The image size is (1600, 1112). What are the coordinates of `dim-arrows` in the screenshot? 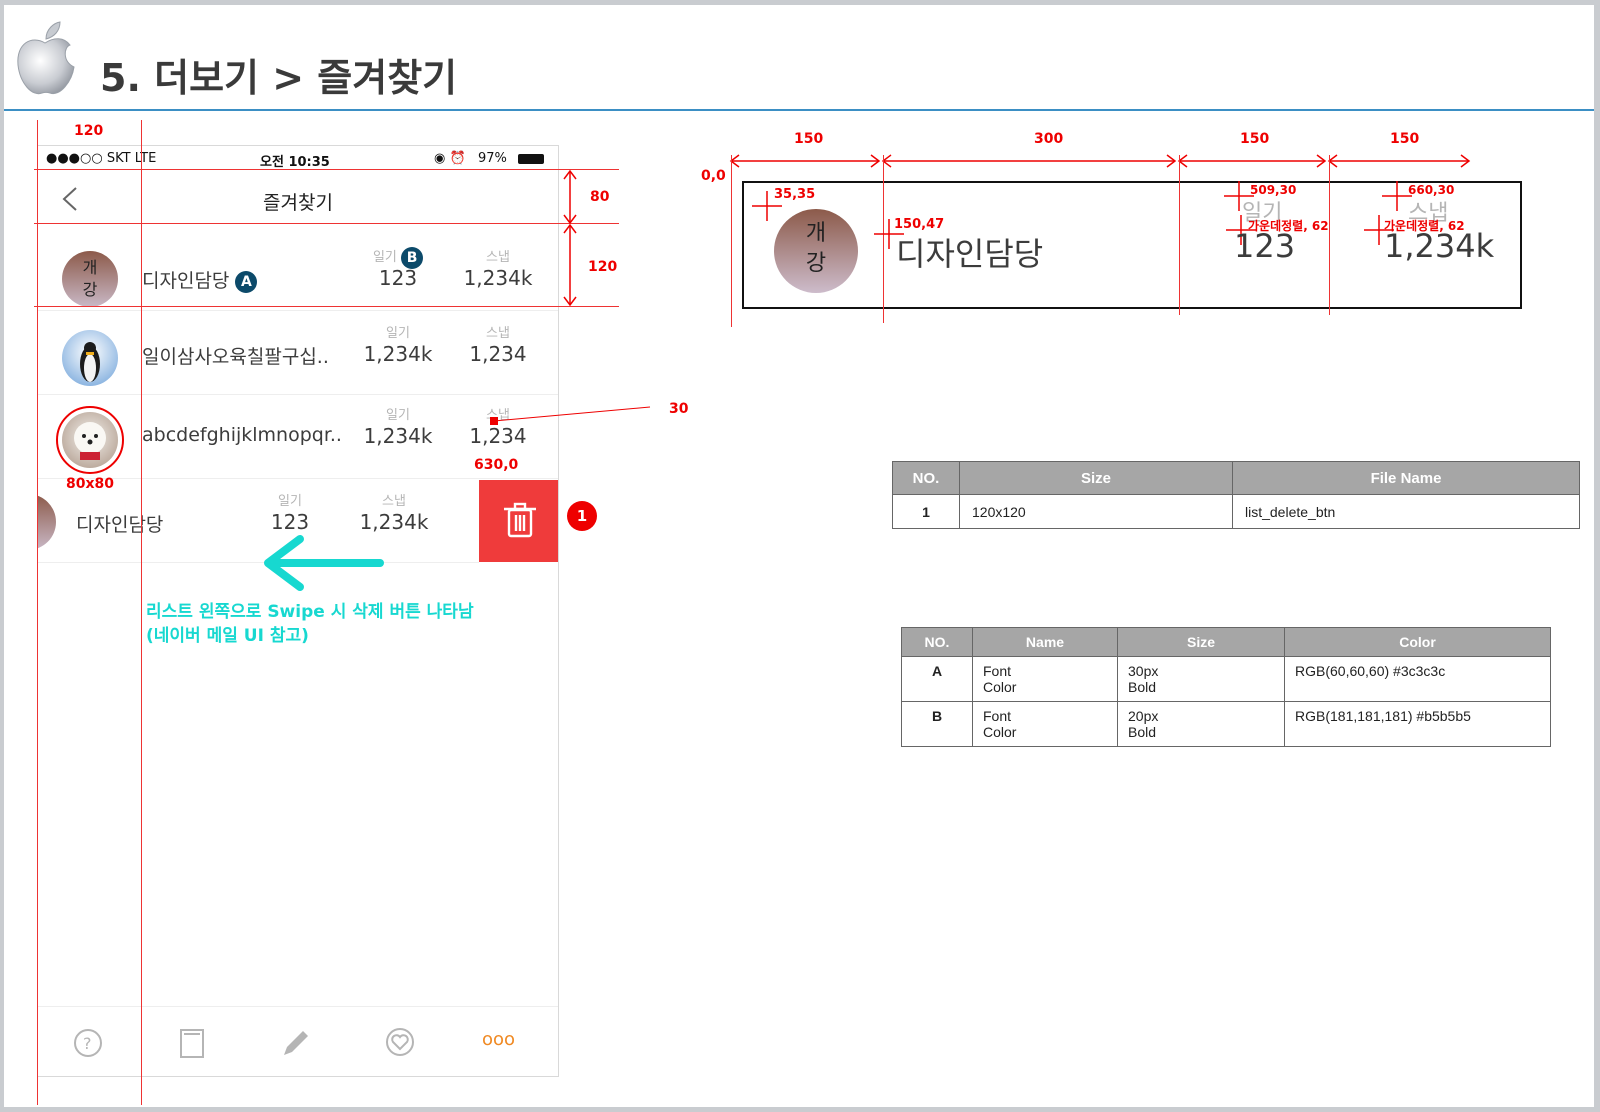 It's located at (570, 238).